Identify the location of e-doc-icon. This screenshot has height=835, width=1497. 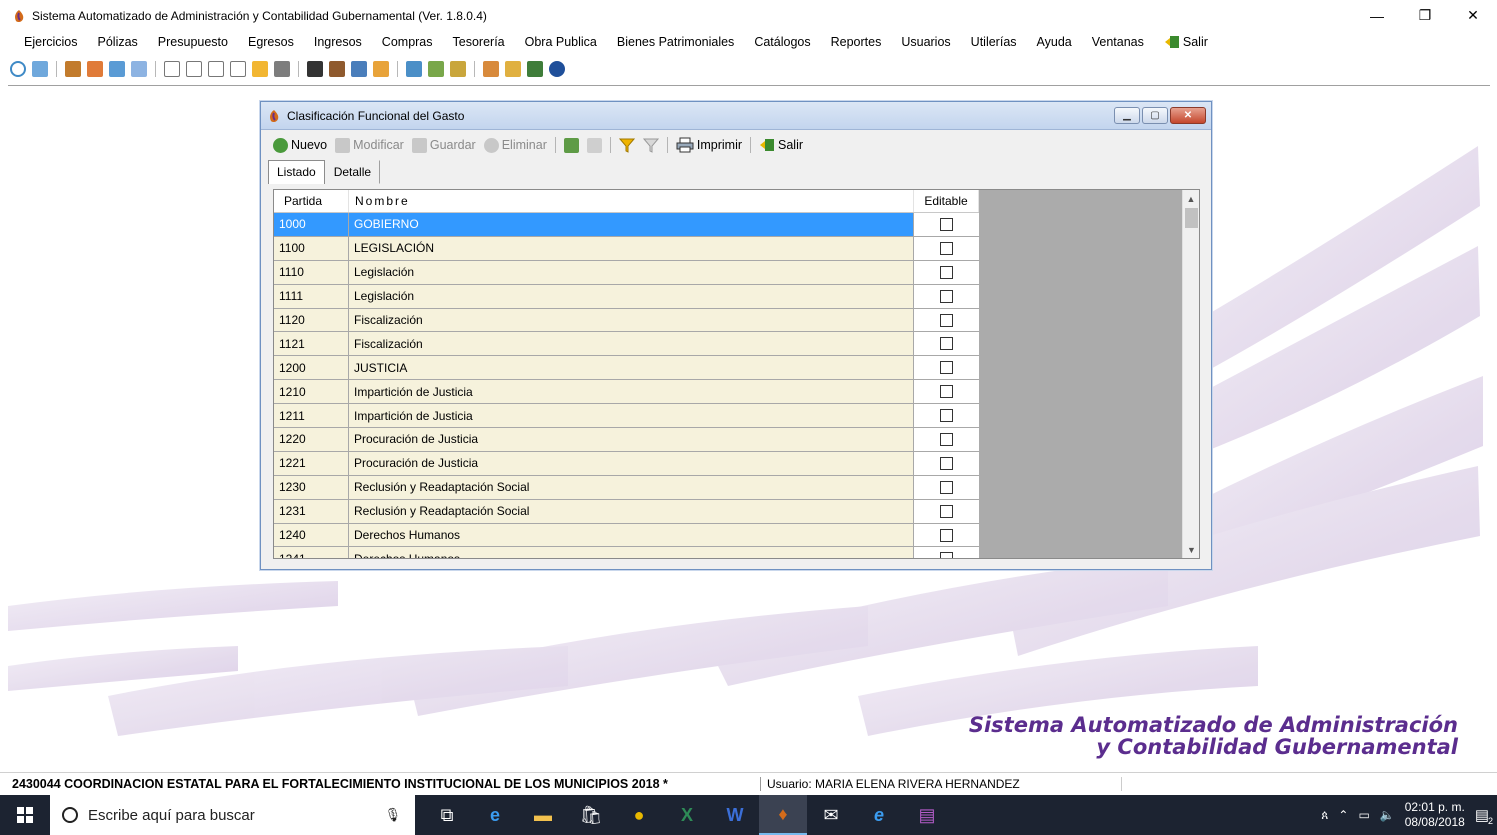
(216, 69).